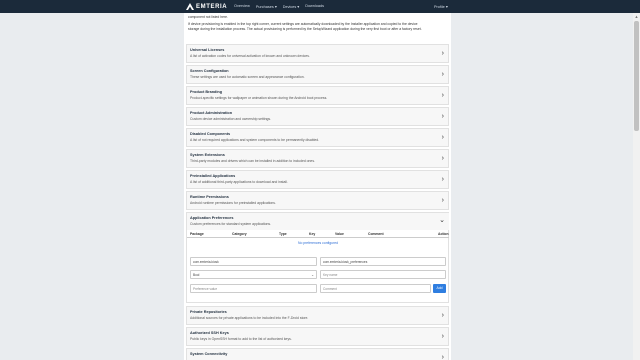  What do you see at coordinates (443, 234) in the screenshot?
I see `col-action: Action` at bounding box center [443, 234].